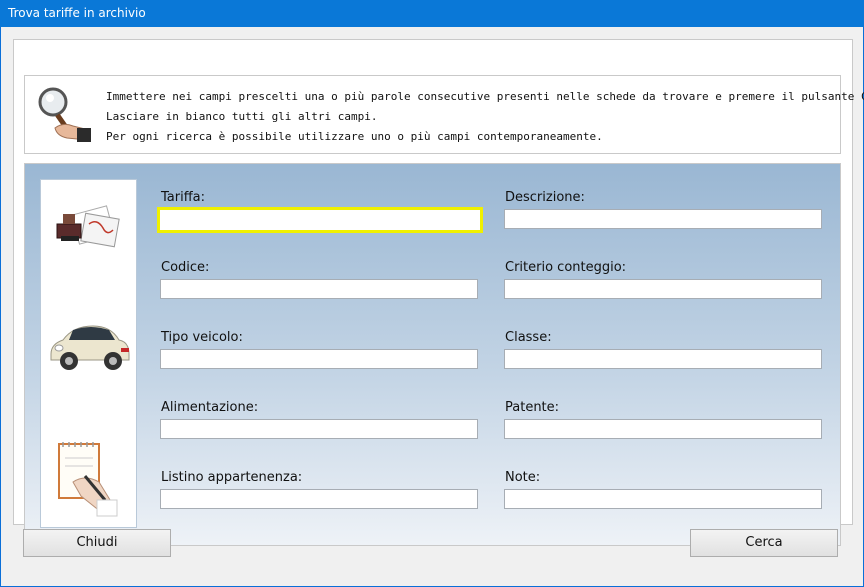 This screenshot has height=587, width=864. What do you see at coordinates (319, 289) in the screenshot?
I see `codice-input` at bounding box center [319, 289].